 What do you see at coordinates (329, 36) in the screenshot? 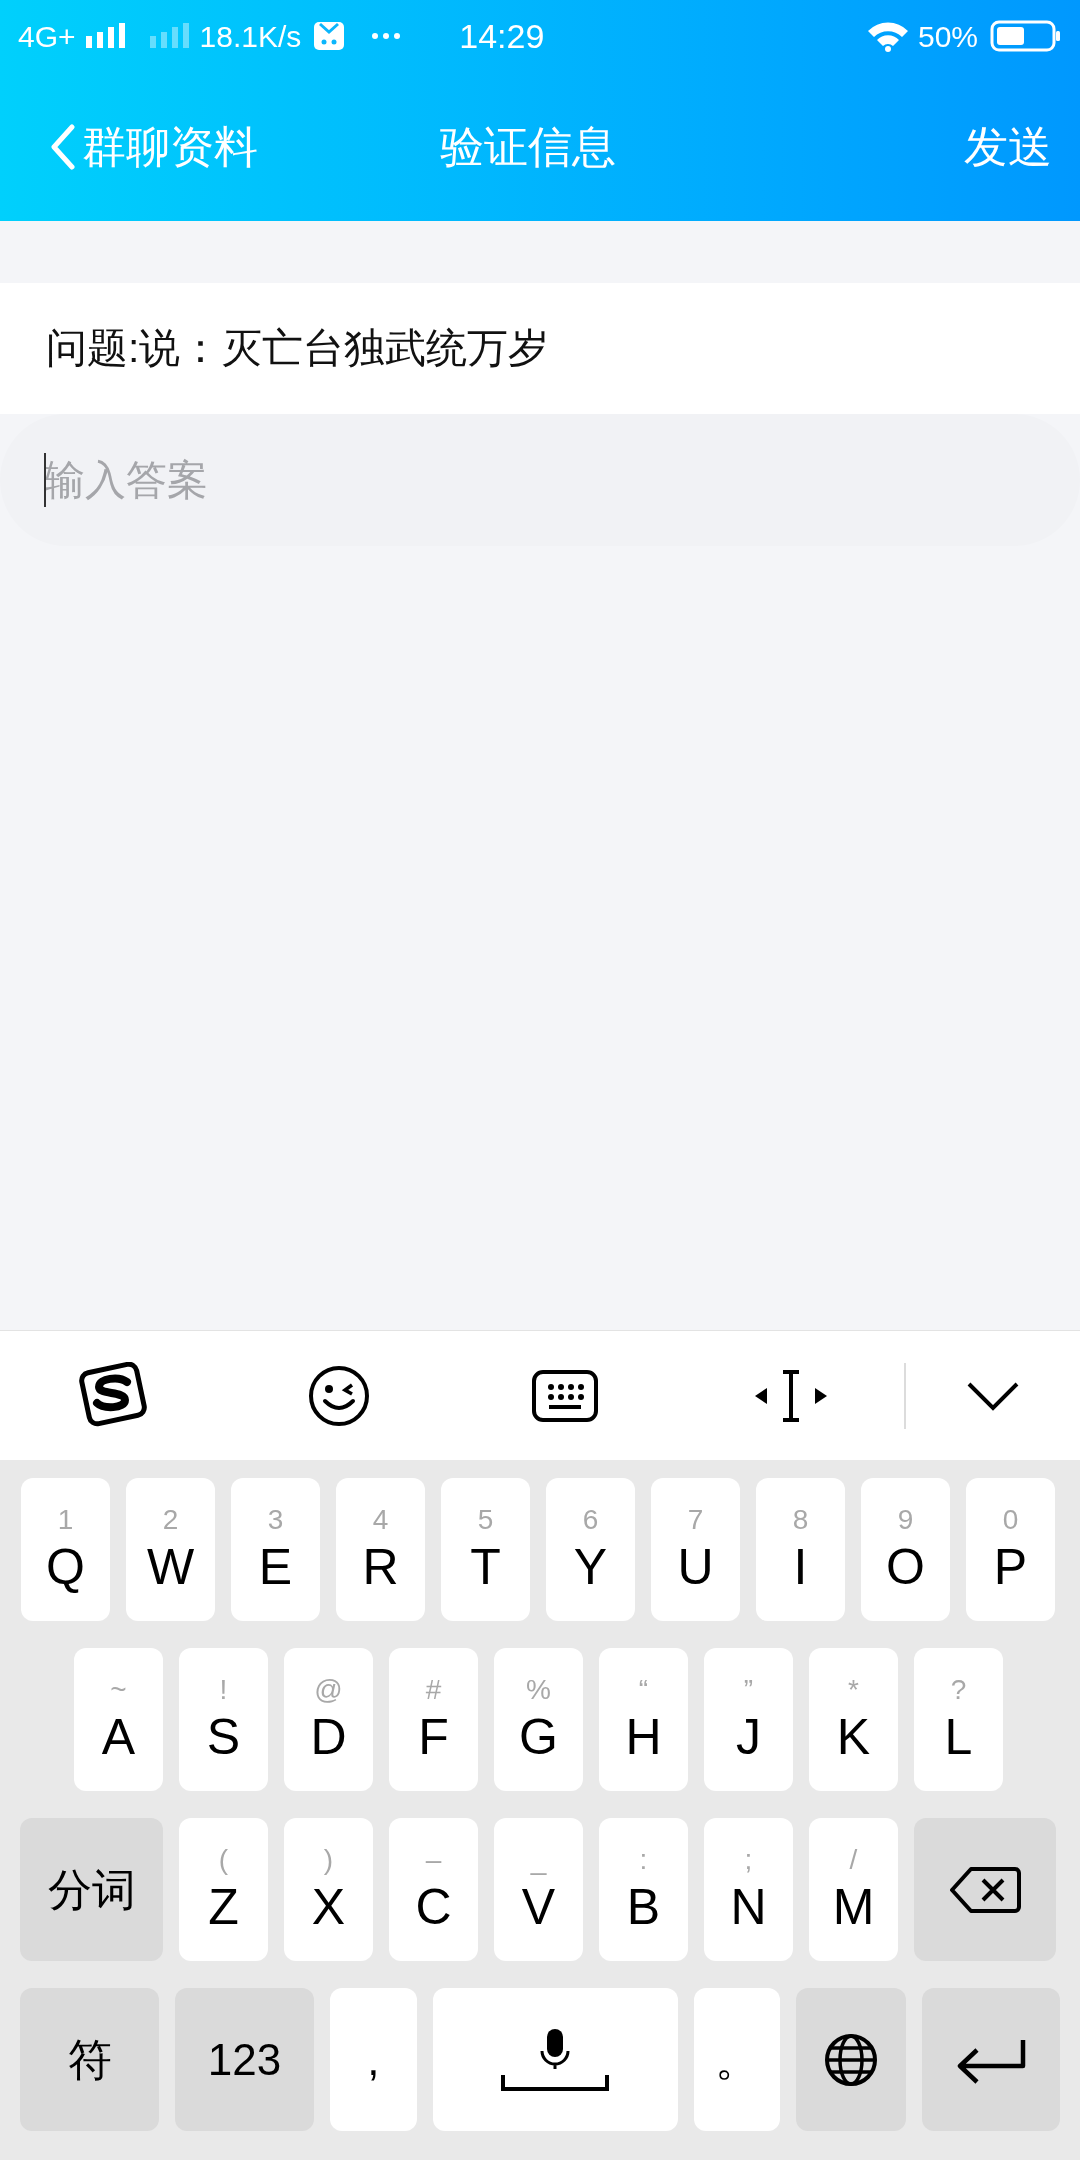
I see `app-notification-icon` at bounding box center [329, 36].